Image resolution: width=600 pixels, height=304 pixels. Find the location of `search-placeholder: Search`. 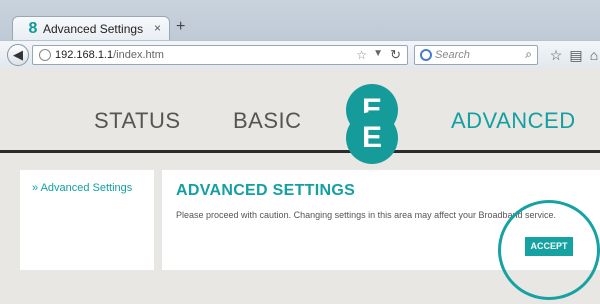

search-placeholder: Search is located at coordinates (452, 55).